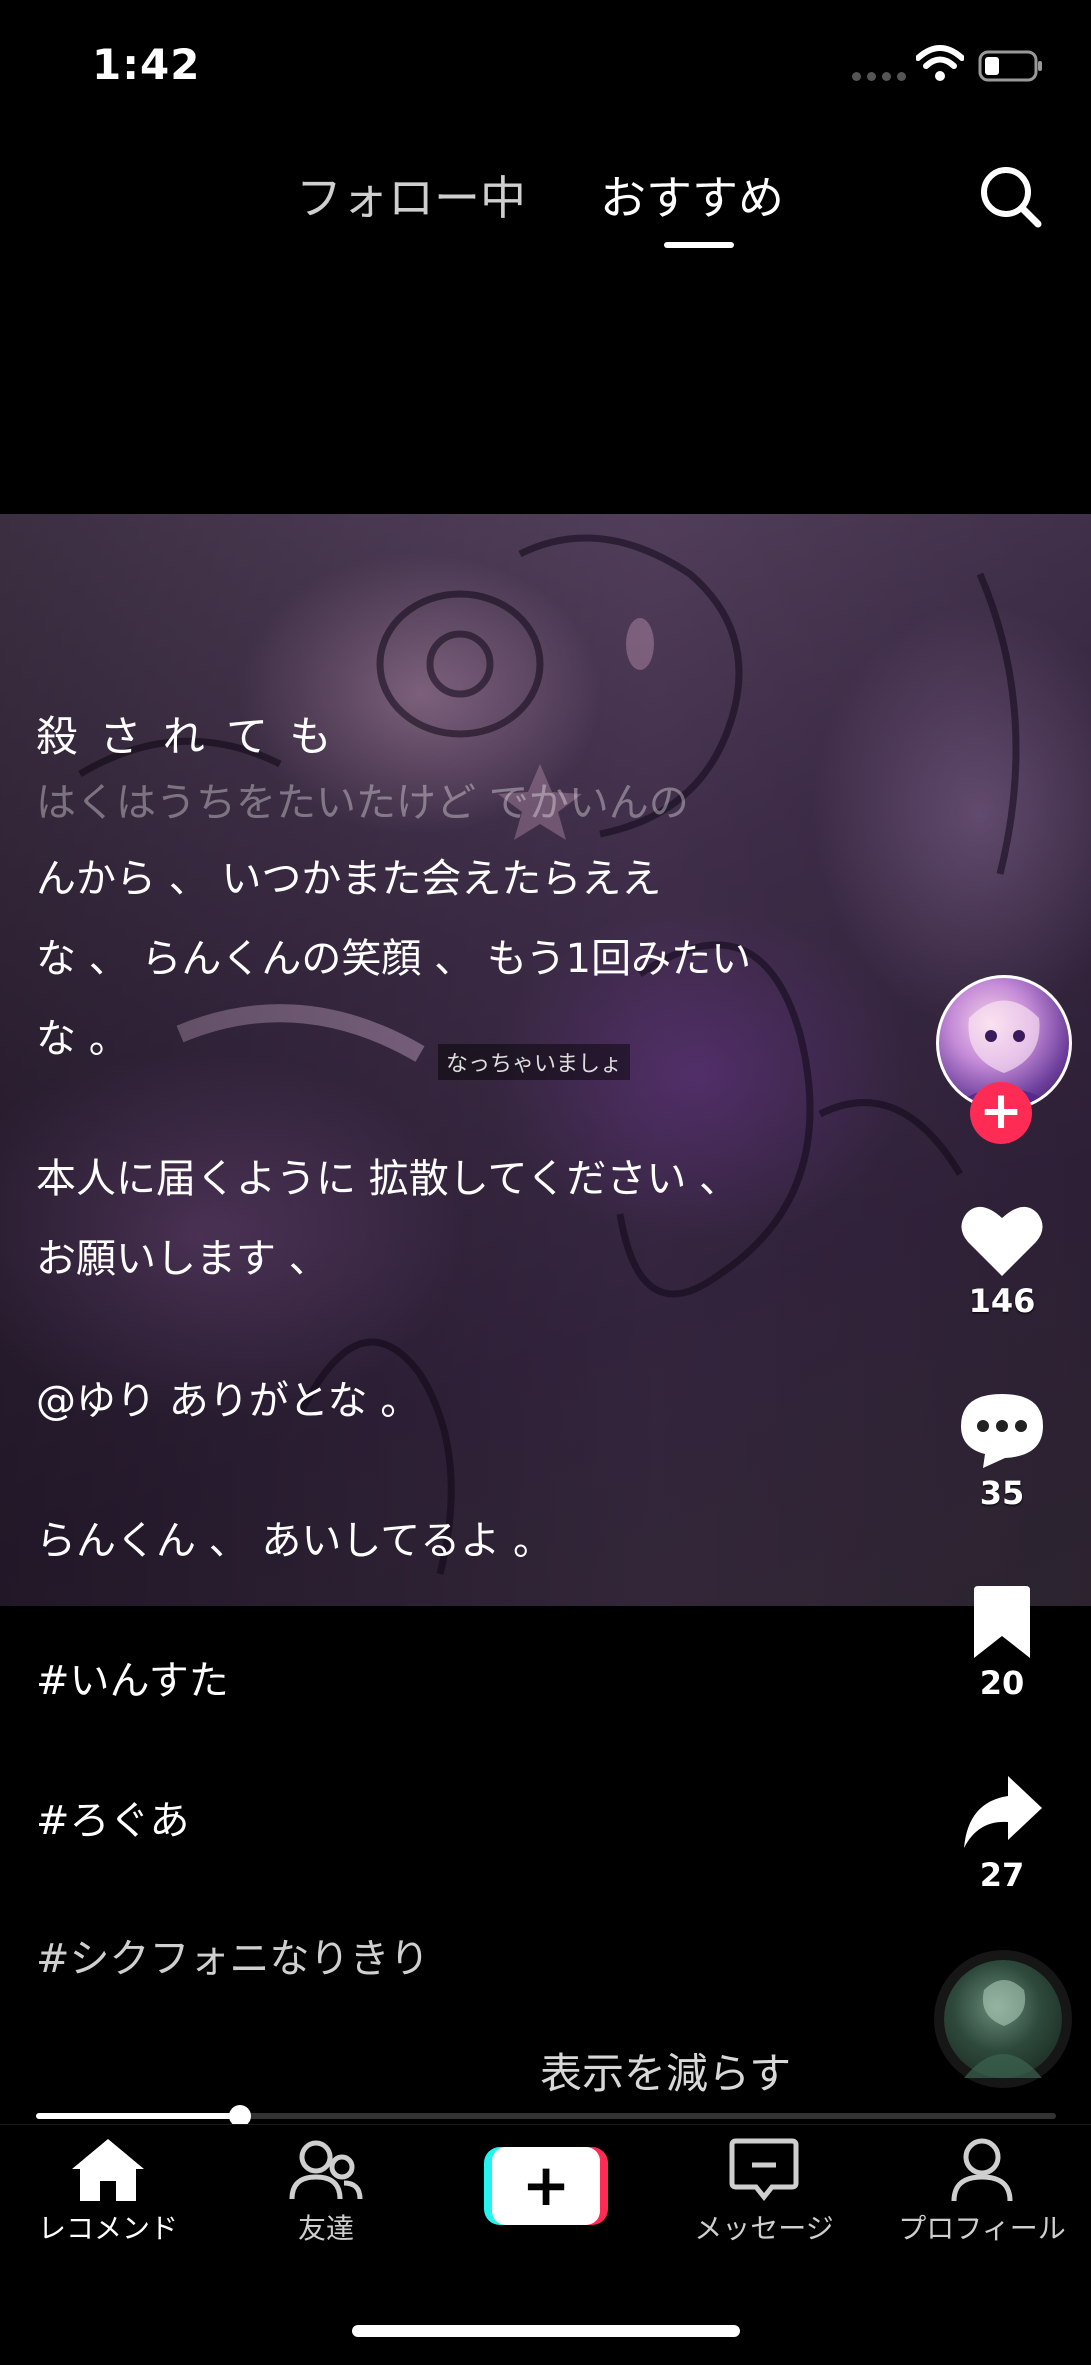 This screenshot has height=2365, width=1091. Describe the element at coordinates (764, 2228) in the screenshot. I see `tab-messages-label: メッセージ` at that location.